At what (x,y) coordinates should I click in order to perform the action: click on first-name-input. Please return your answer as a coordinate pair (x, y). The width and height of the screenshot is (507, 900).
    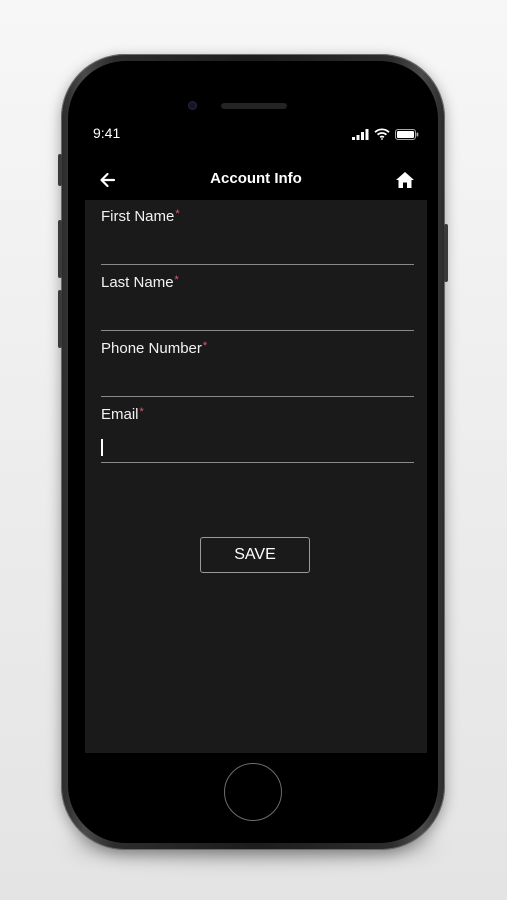
    Looking at the image, I should click on (257, 250).